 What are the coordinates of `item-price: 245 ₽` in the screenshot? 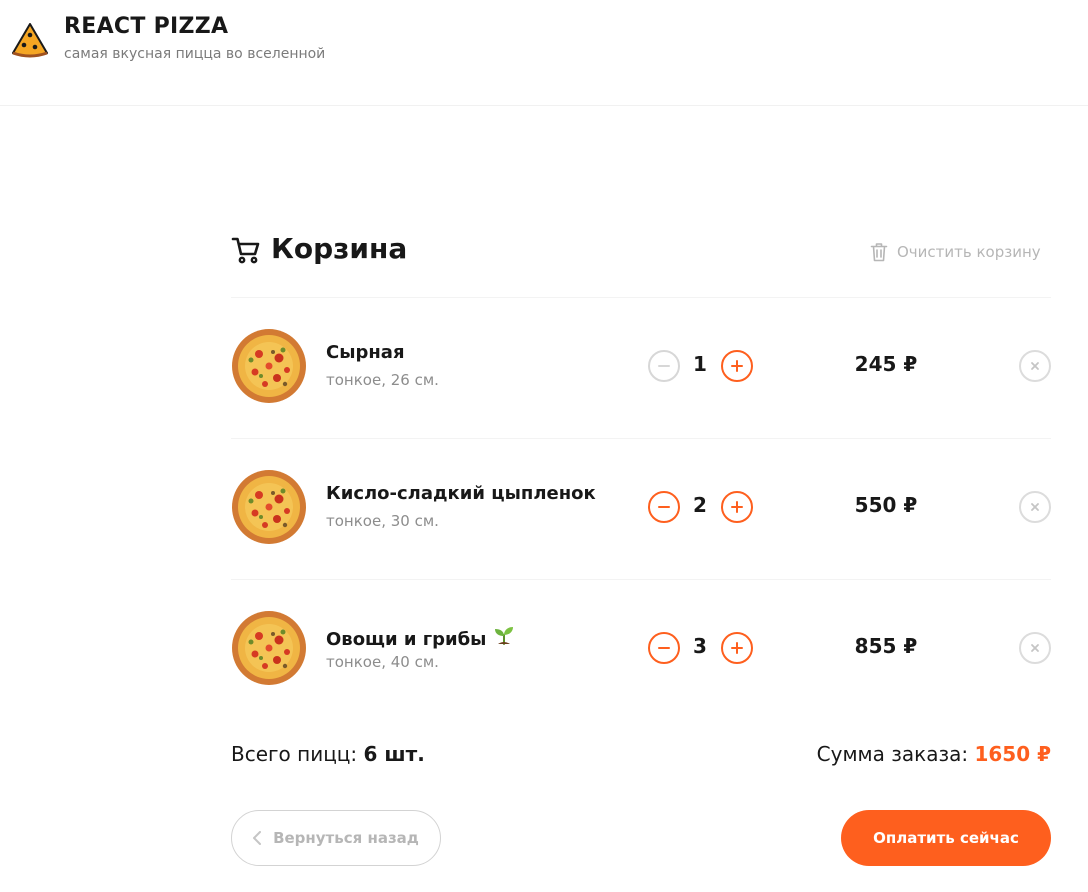 It's located at (886, 364).